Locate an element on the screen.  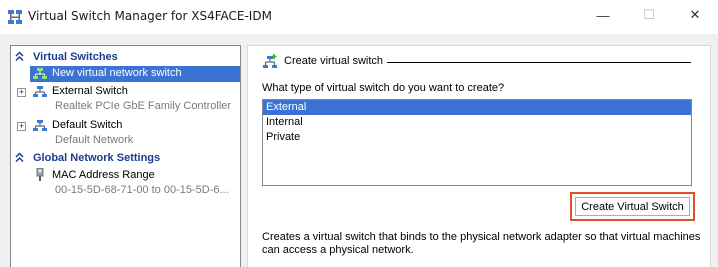
virtual-switches-header: Virtual Switches is located at coordinates (125, 57).